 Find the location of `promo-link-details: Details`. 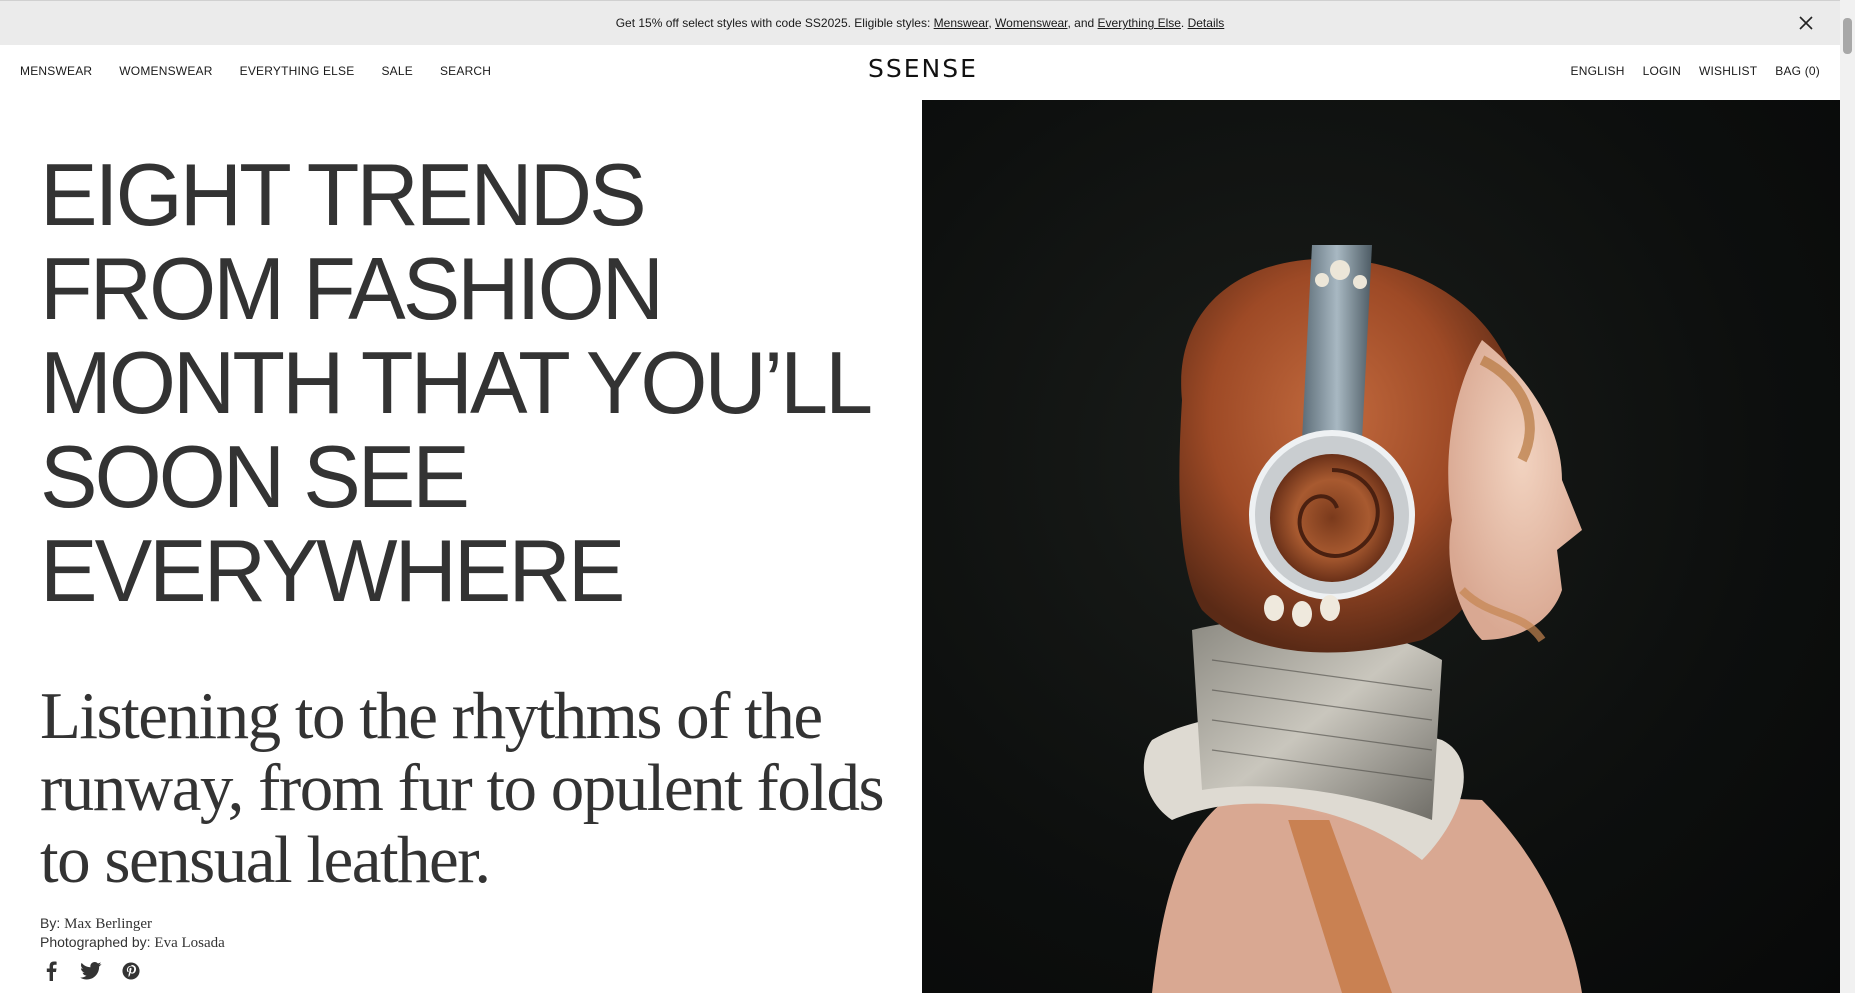

promo-link-details: Details is located at coordinates (1206, 23).